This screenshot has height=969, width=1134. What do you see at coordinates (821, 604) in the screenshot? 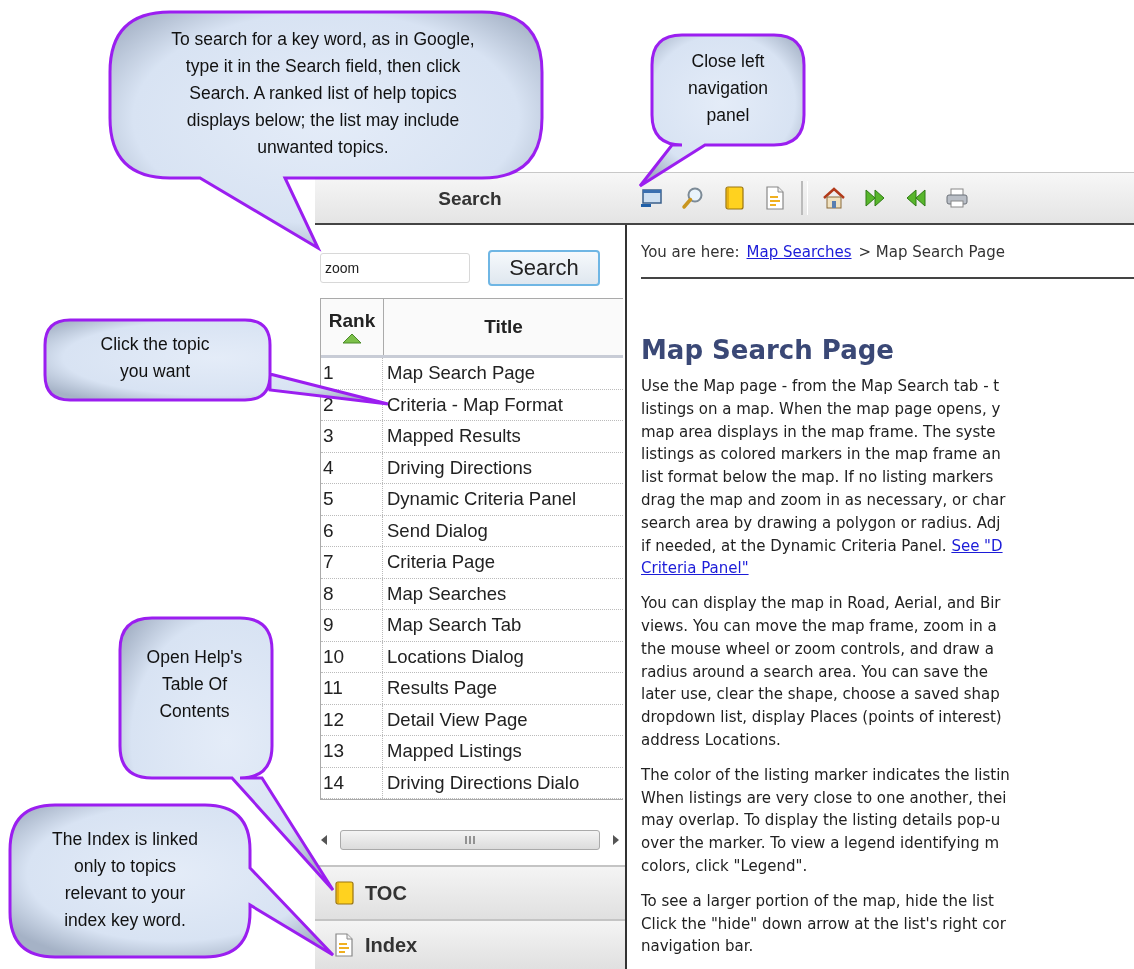
I see `paragraph-line: You can display the map in Road, Aerial, and Bir` at bounding box center [821, 604].